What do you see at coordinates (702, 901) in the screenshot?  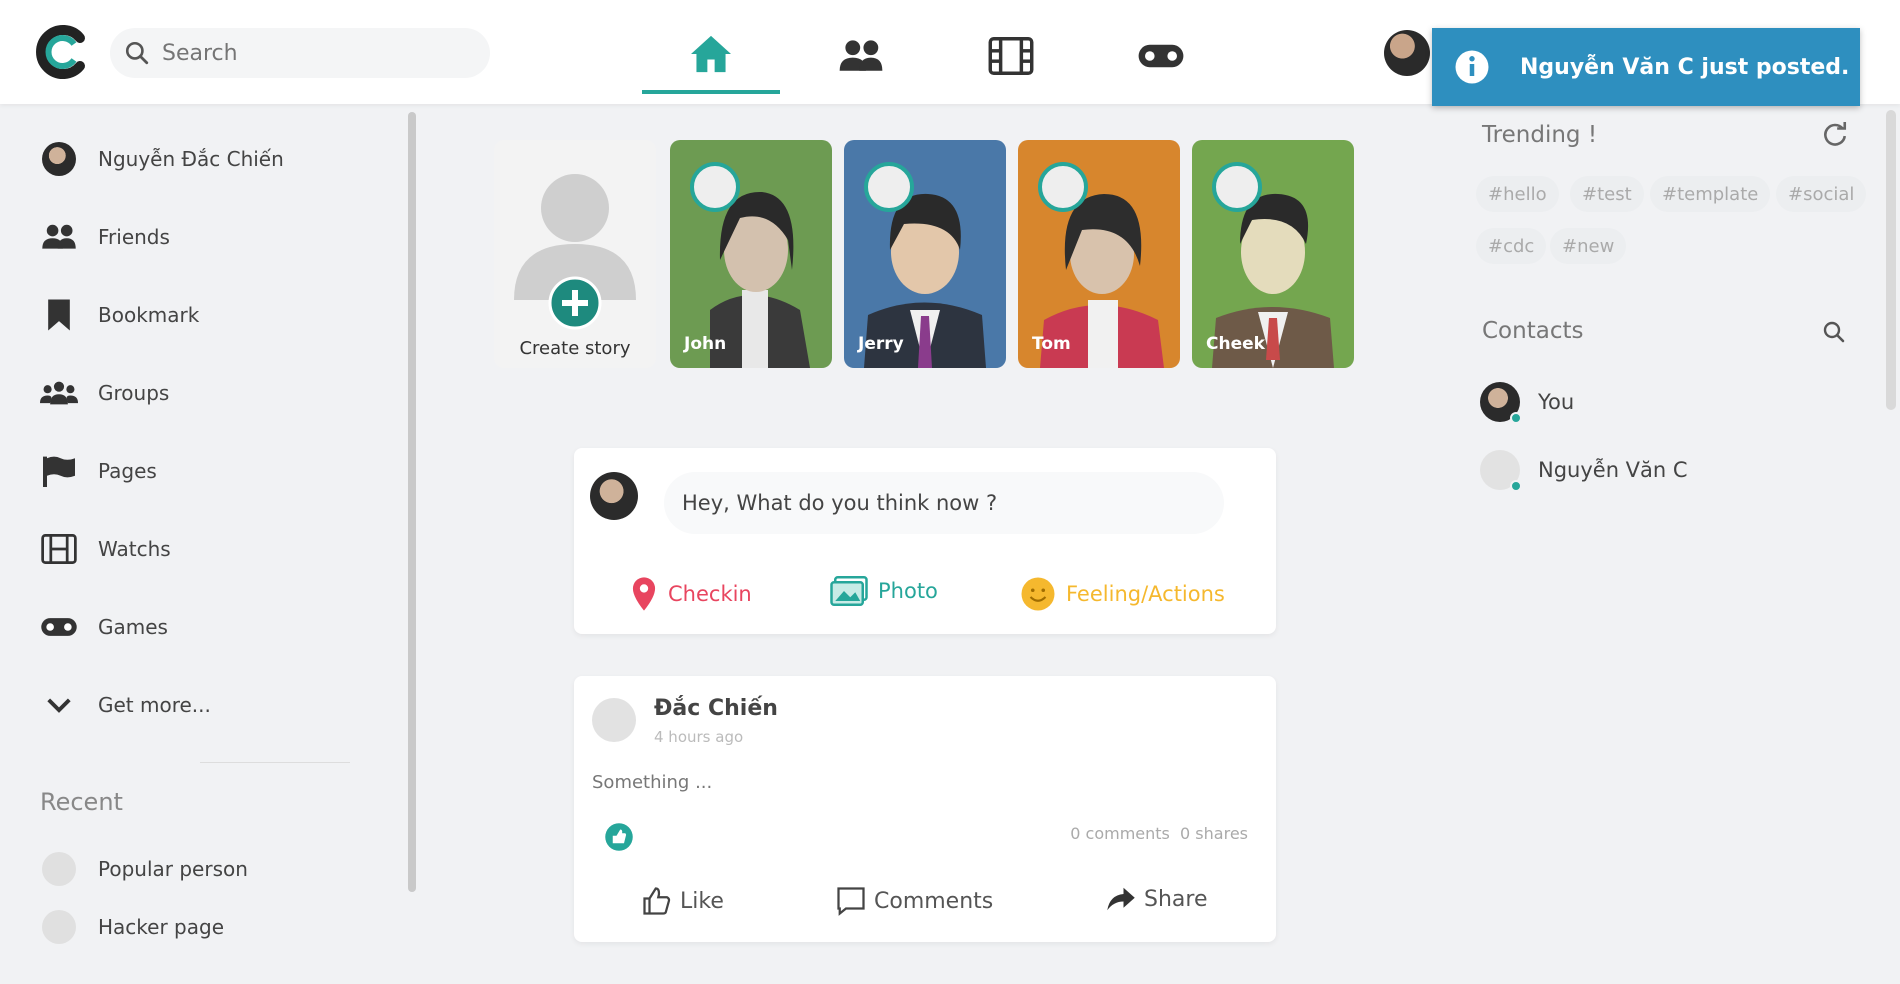 I see `like-label: Like` at bounding box center [702, 901].